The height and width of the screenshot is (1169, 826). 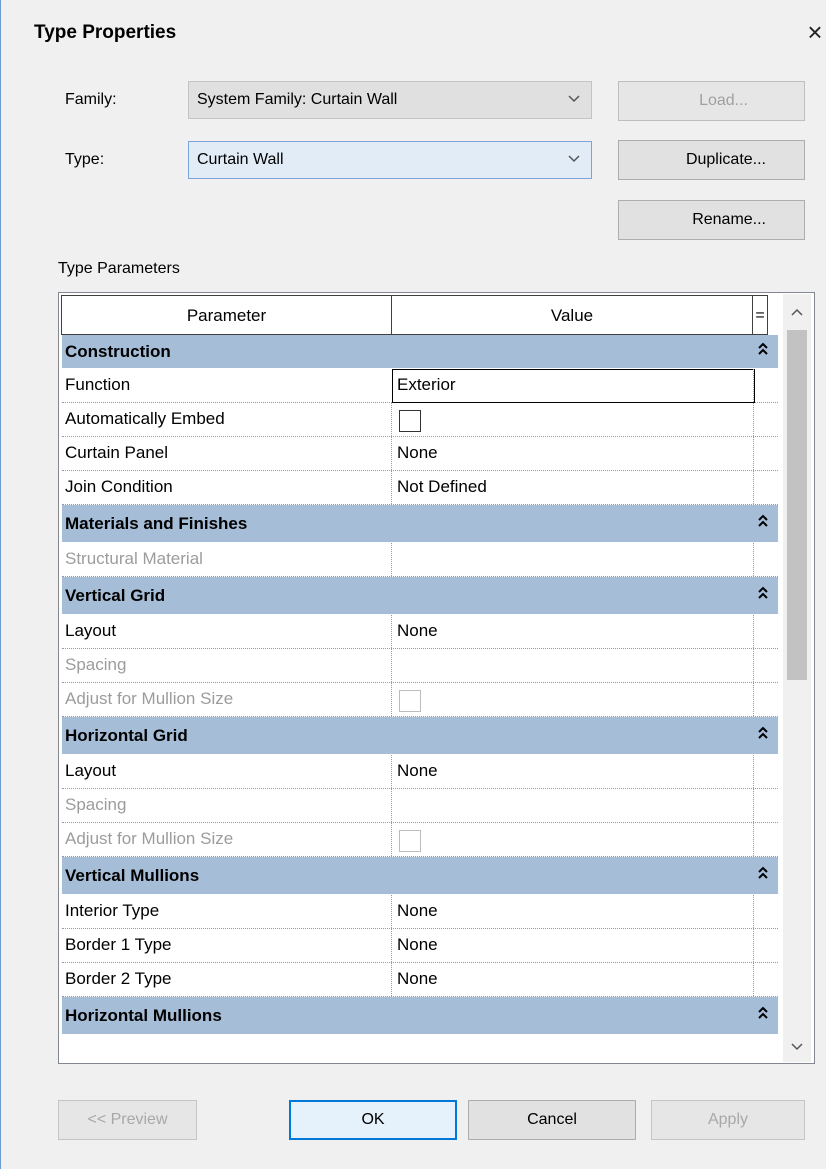 What do you see at coordinates (420, 352) in the screenshot?
I see `group-header-construction: Construction` at bounding box center [420, 352].